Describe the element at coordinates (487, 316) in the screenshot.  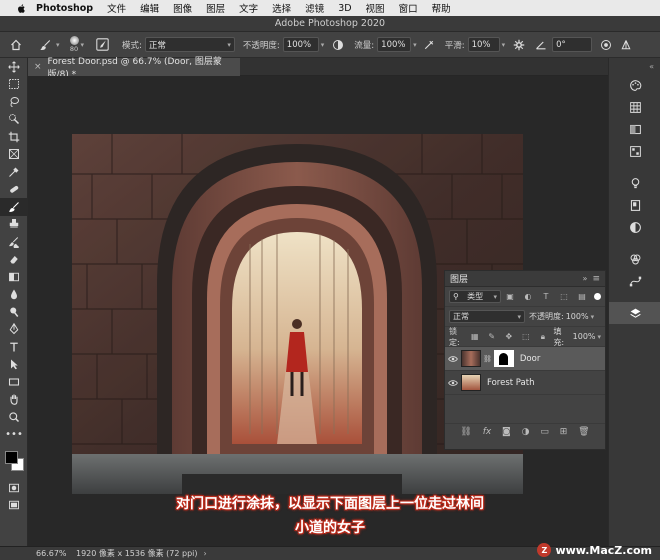
I see `blend-mode-select: 正常 ▾` at that location.